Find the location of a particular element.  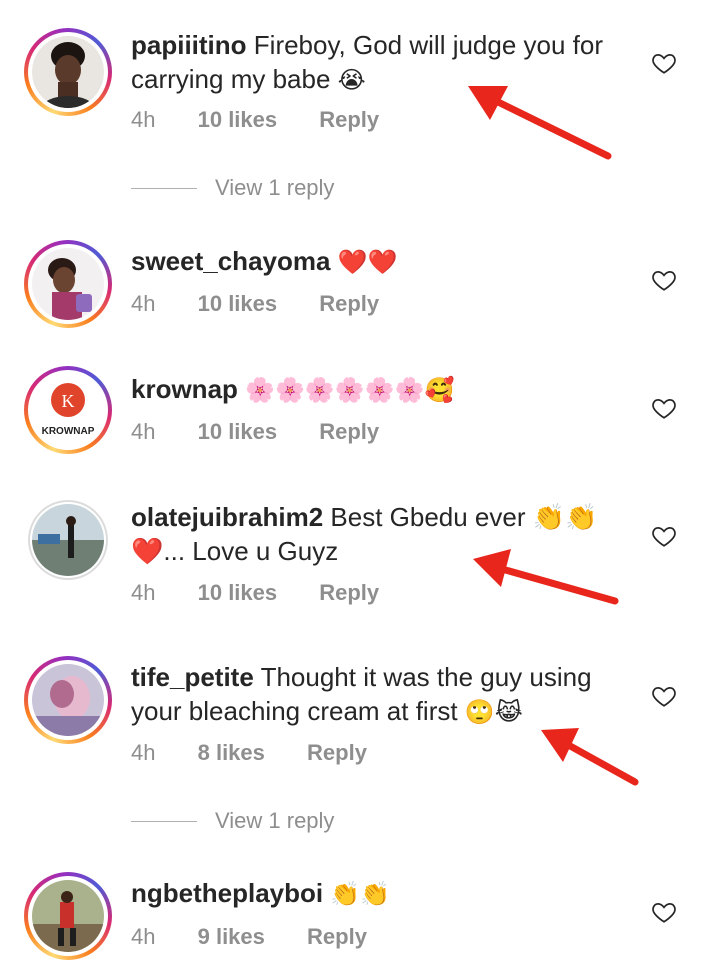

comment-emoji: 🙄😹 is located at coordinates (493, 712).